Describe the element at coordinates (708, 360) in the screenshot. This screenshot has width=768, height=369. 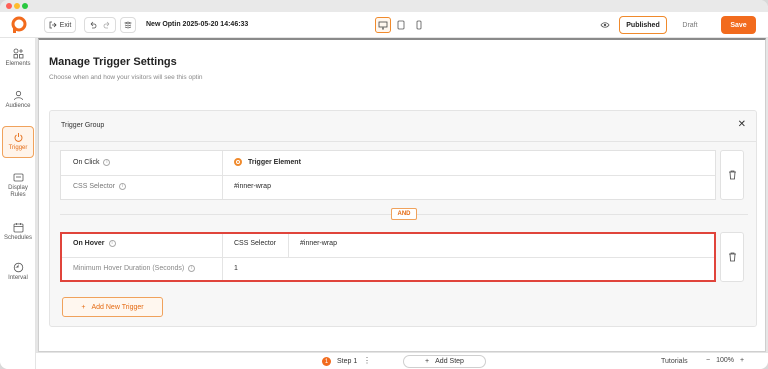
I see `zoom-out-button: −` at that location.